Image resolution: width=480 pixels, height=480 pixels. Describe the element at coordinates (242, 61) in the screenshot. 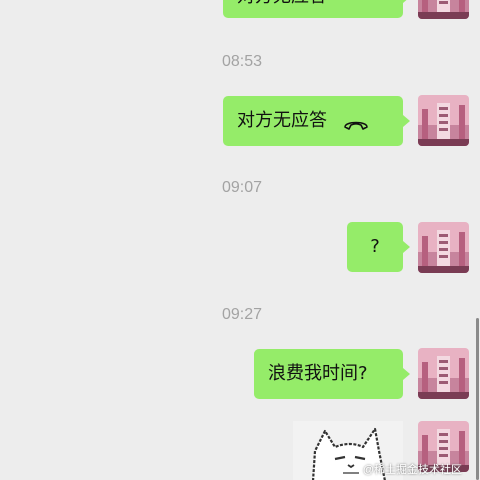

I see `timestamp: 08:53` at that location.